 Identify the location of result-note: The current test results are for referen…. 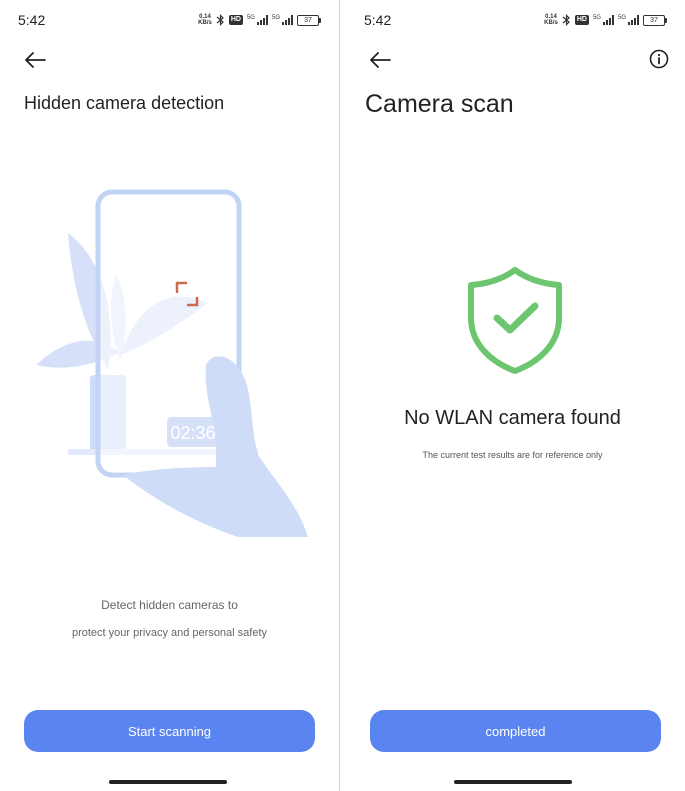
(512, 455).